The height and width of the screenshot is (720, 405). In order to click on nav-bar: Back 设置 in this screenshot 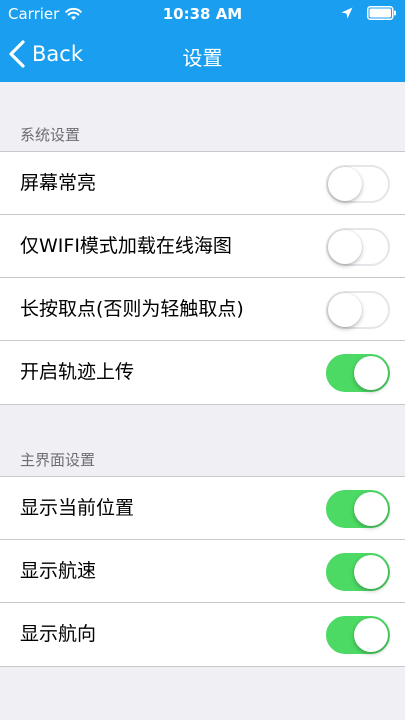, I will do `click(202, 55)`.